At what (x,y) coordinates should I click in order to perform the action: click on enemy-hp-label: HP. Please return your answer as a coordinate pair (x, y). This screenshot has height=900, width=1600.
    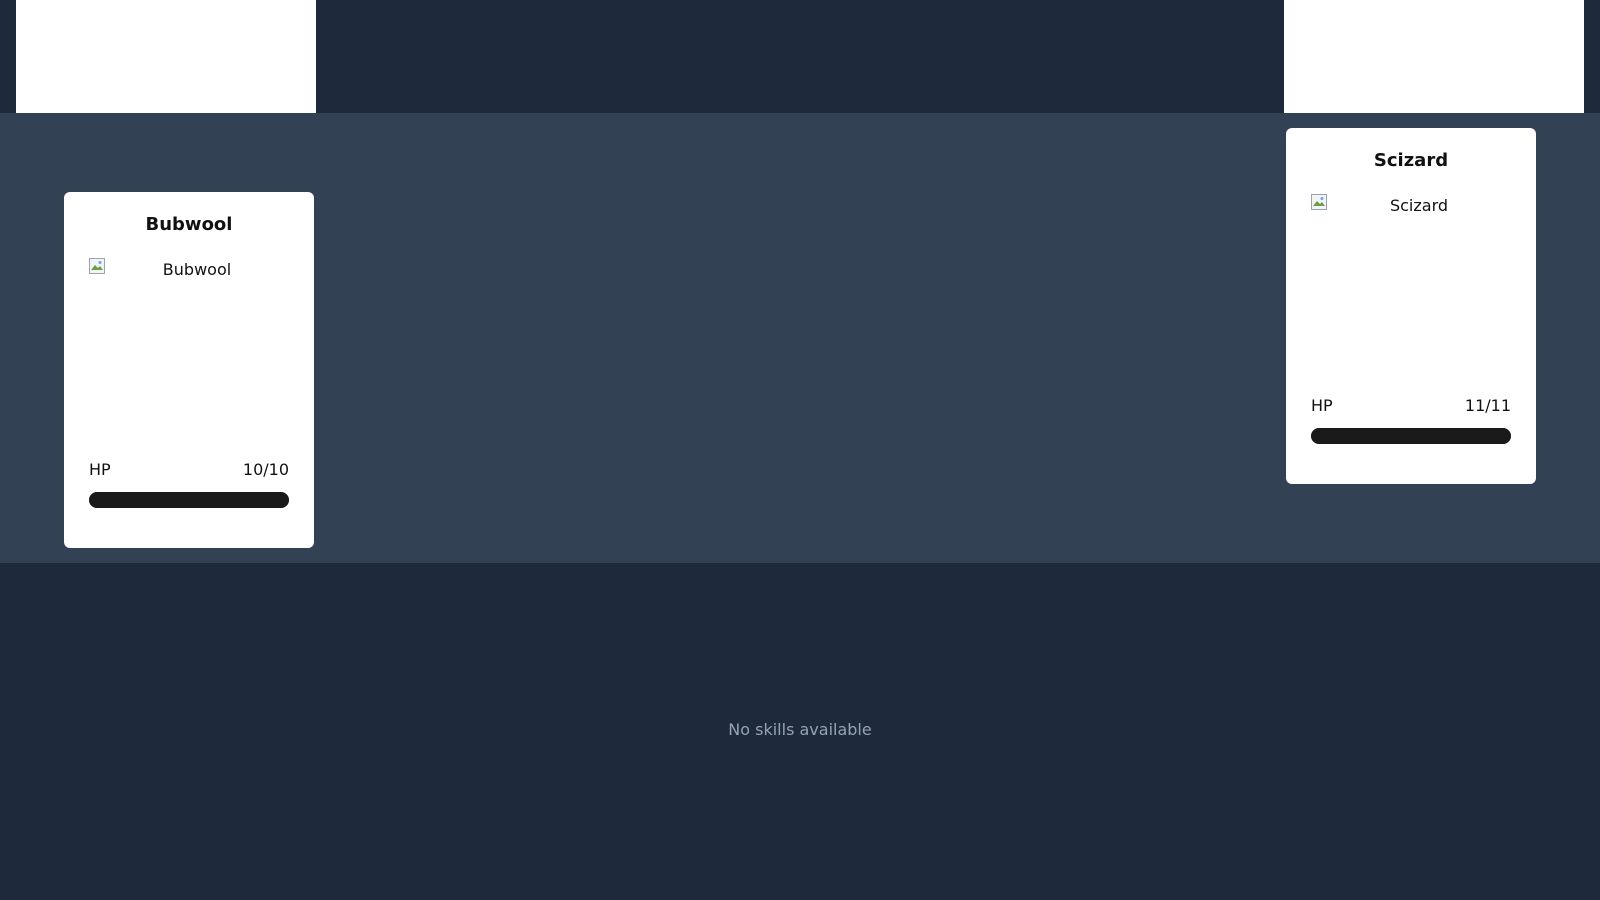
    Looking at the image, I should click on (1322, 405).